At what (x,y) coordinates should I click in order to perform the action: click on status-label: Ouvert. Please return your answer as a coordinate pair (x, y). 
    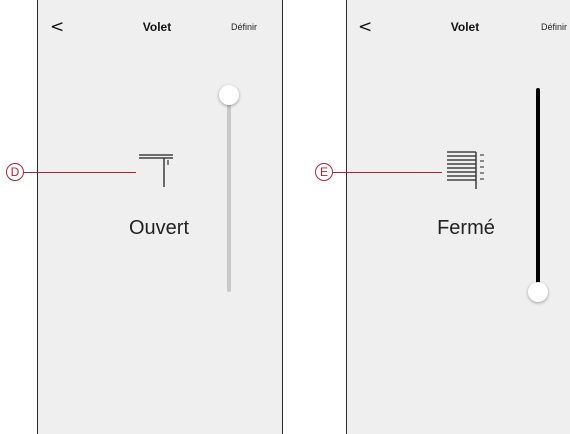
    Looking at the image, I should click on (159, 228).